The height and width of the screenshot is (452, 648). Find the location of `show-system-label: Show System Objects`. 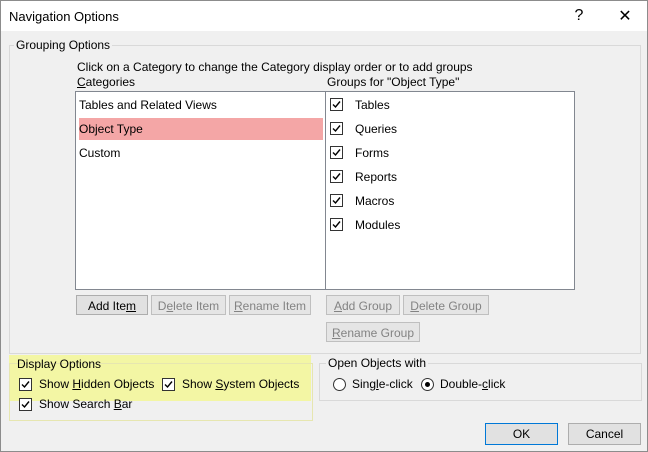

show-system-label: Show System Objects is located at coordinates (241, 384).